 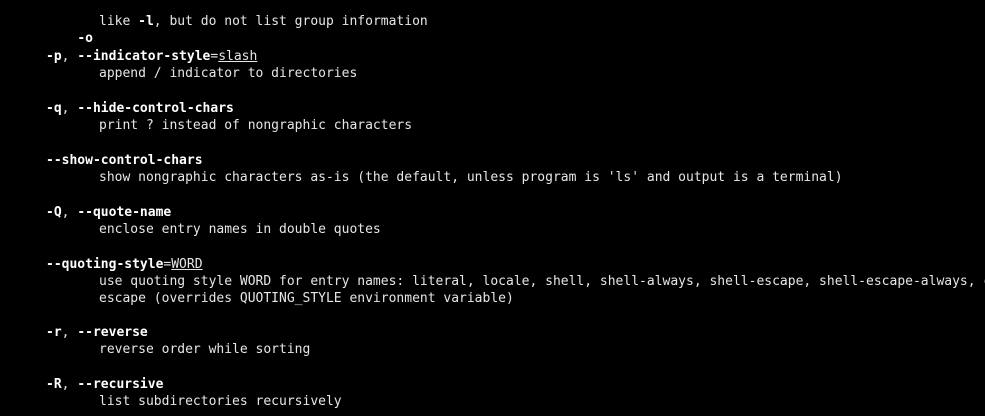 I want to click on option-Q-description: enclose entry names in double quotes, so click(x=240, y=229).